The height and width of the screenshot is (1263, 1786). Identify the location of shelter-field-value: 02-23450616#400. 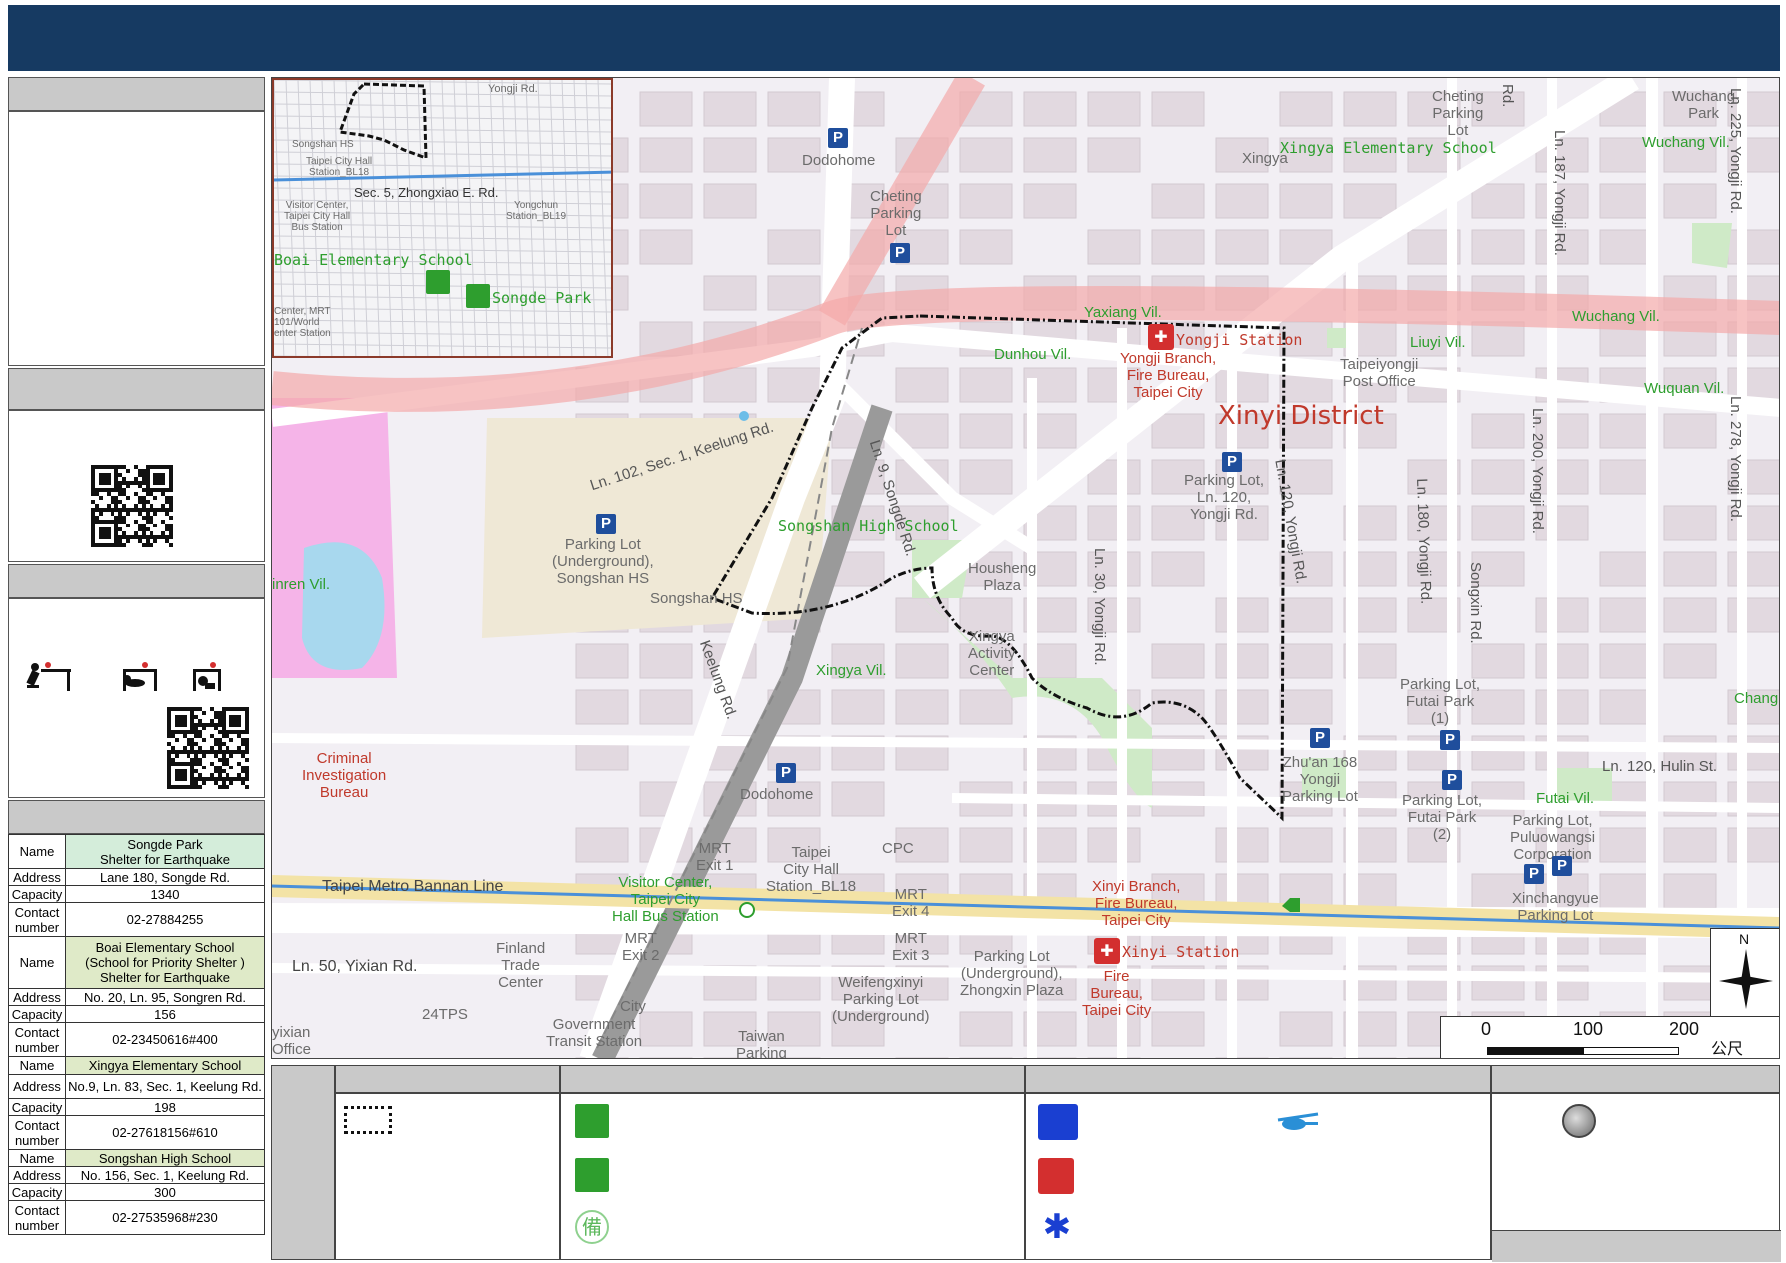
(165, 1039).